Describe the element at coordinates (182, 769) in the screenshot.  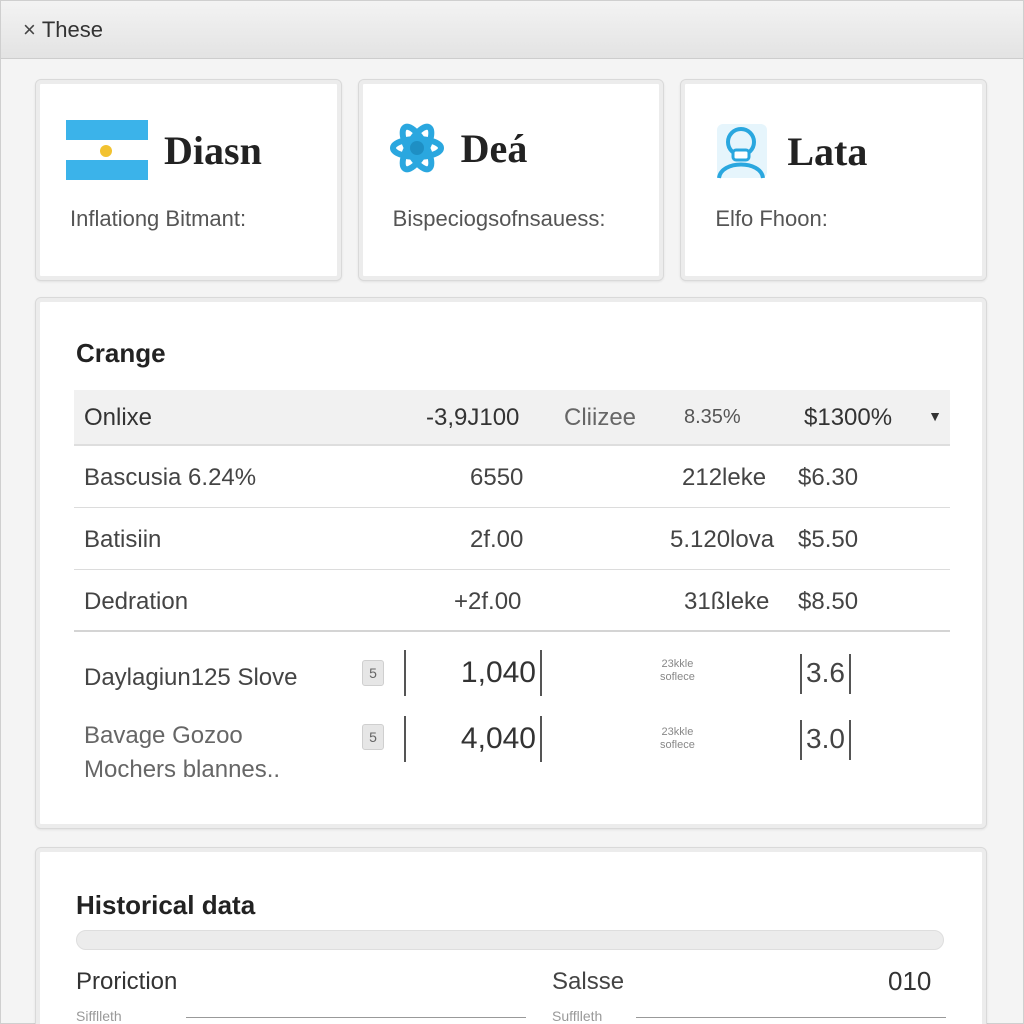
I see `entry-sublabel: Mochers blannes..` at that location.